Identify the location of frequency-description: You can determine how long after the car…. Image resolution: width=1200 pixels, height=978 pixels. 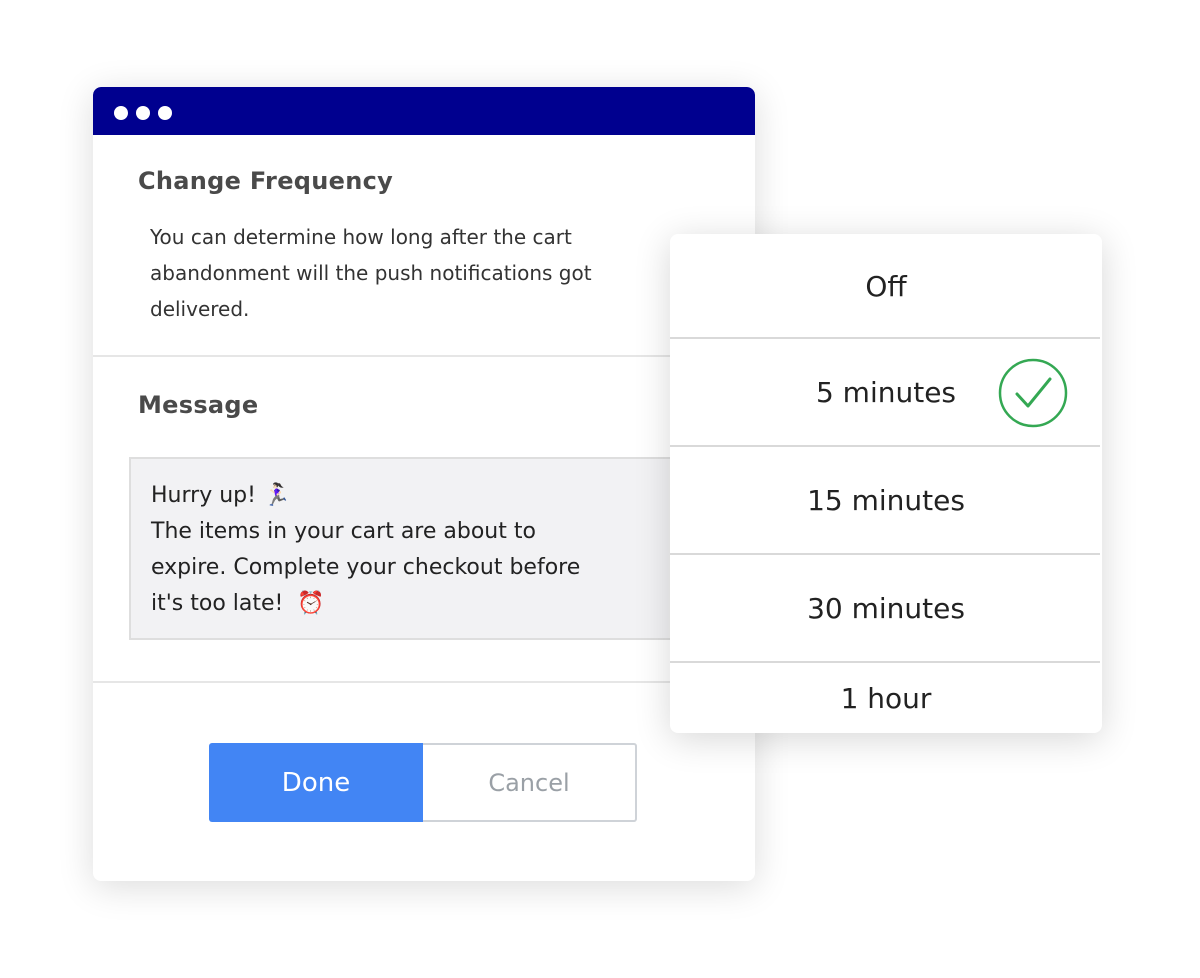
(371, 273).